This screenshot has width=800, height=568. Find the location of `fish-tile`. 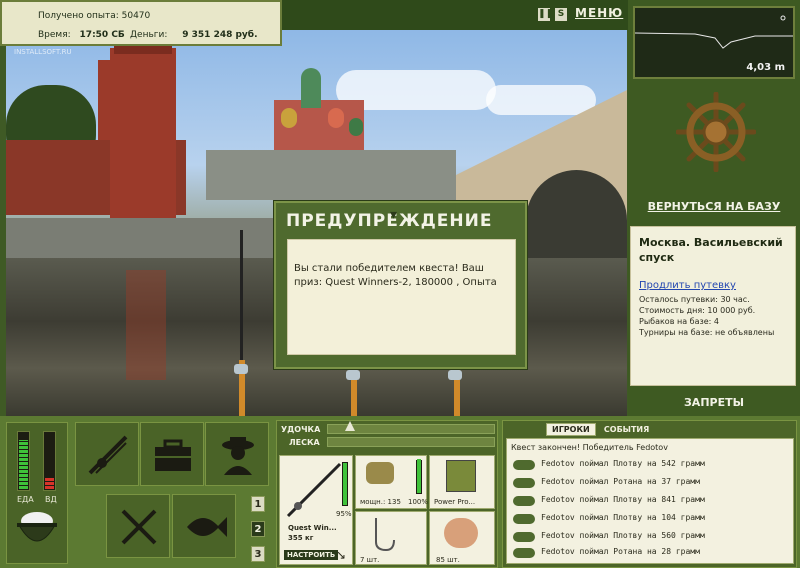

fish-tile is located at coordinates (204, 526).